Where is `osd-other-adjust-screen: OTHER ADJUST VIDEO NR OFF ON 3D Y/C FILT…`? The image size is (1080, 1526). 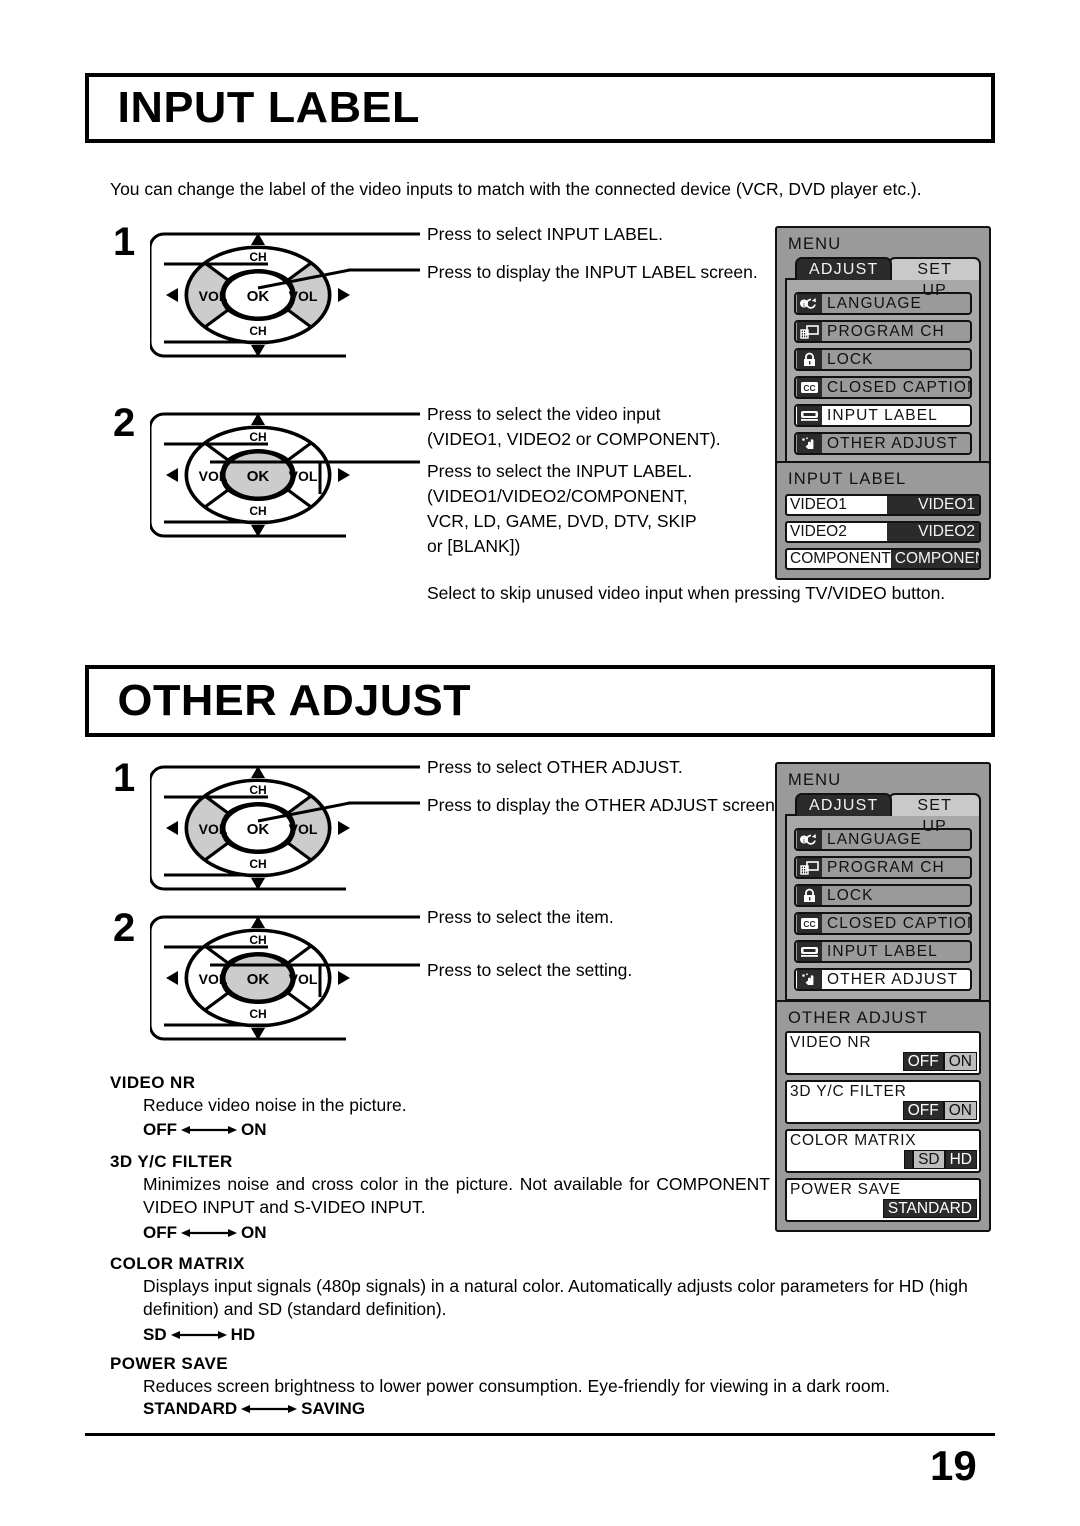
osd-other-adjust-screen: OTHER ADJUST VIDEO NR OFF ON 3D Y/C FILT… is located at coordinates (883, 1116).